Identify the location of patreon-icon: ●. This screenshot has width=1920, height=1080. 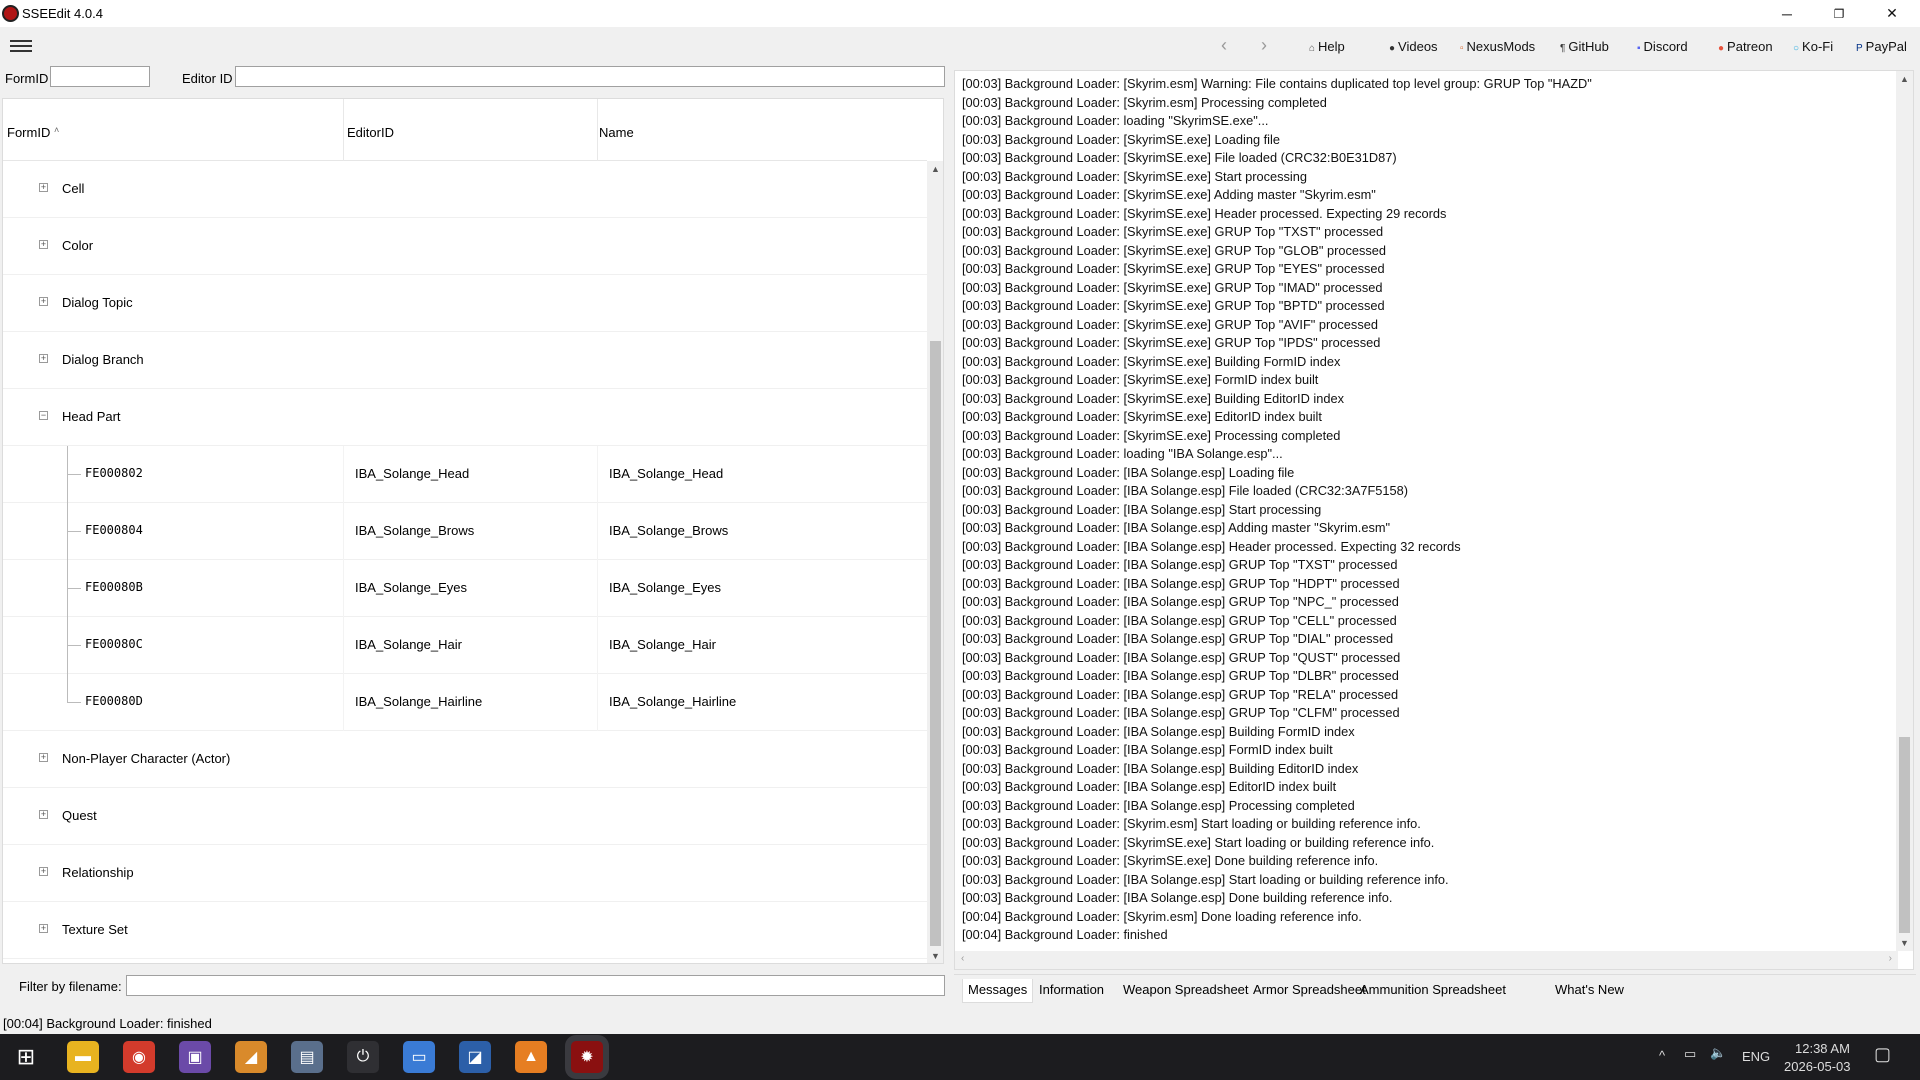
(1721, 48).